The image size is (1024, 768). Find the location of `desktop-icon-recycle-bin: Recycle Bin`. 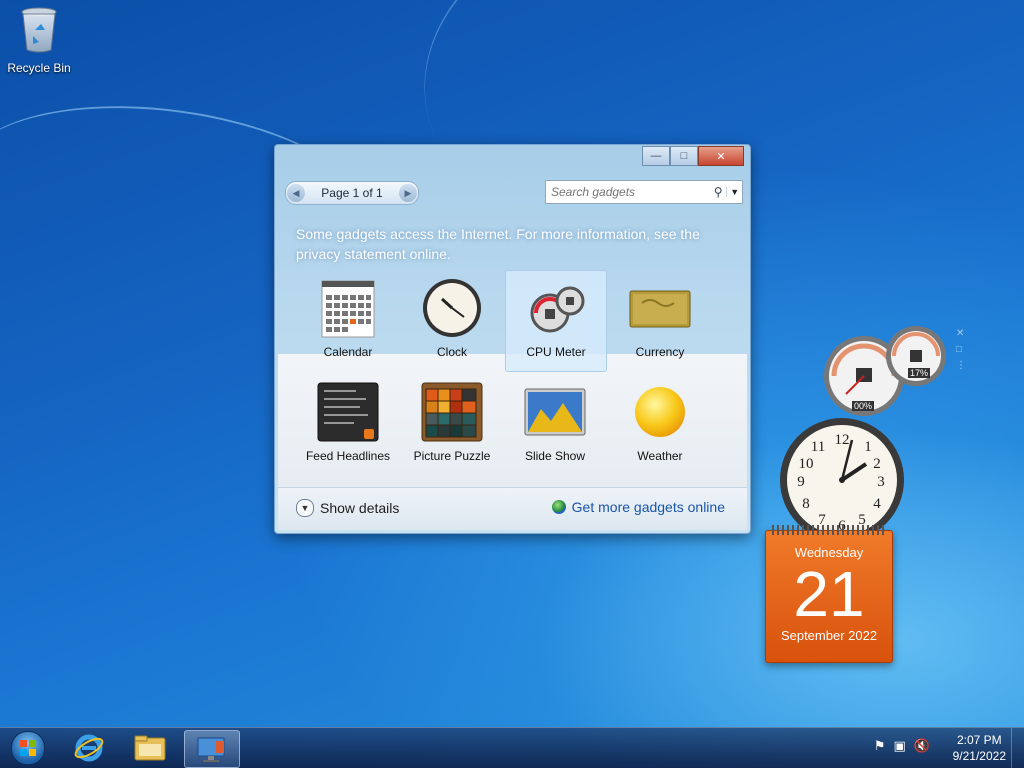

desktop-icon-recycle-bin: Recycle Bin is located at coordinates (39, 40).